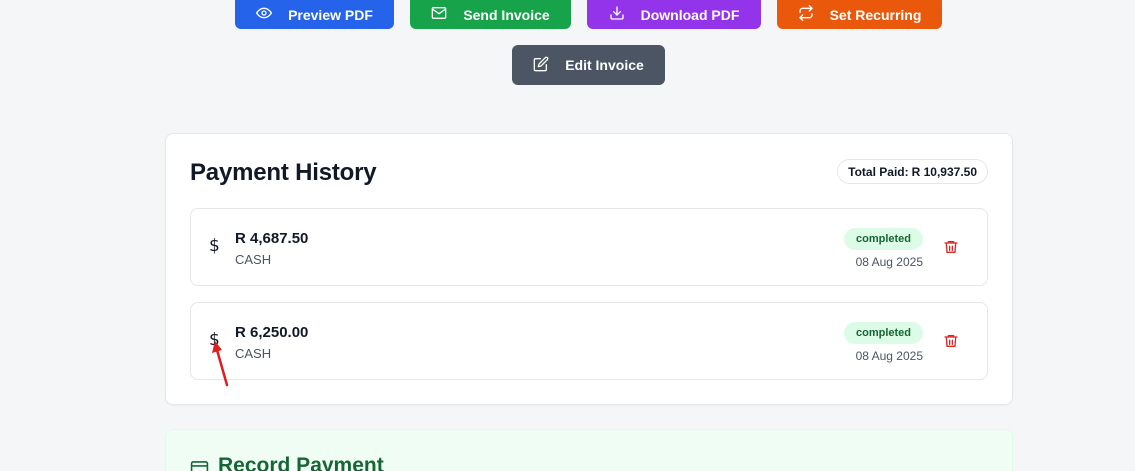 The image size is (1135, 471). Describe the element at coordinates (541, 65) in the screenshot. I see `edit-icon` at that location.